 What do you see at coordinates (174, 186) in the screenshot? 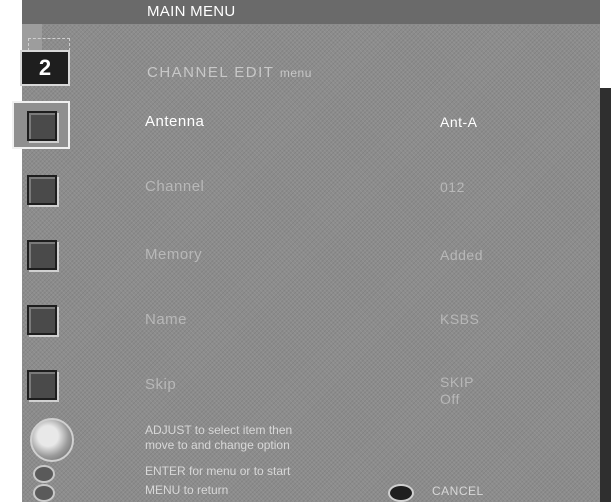
I see `item-label-channel: Channel` at bounding box center [174, 186].